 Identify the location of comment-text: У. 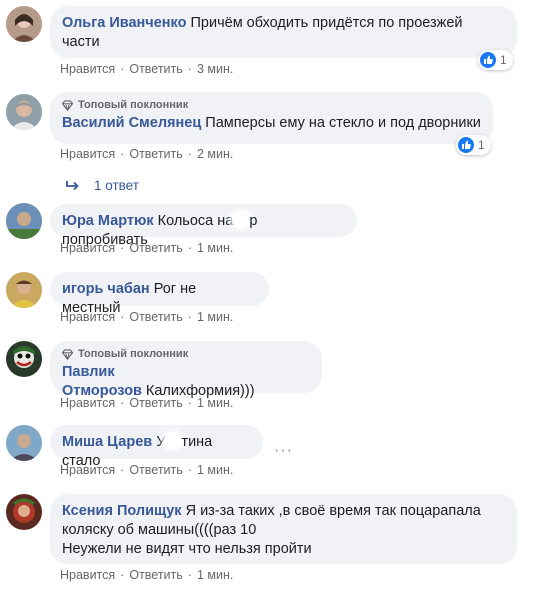
(161, 442).